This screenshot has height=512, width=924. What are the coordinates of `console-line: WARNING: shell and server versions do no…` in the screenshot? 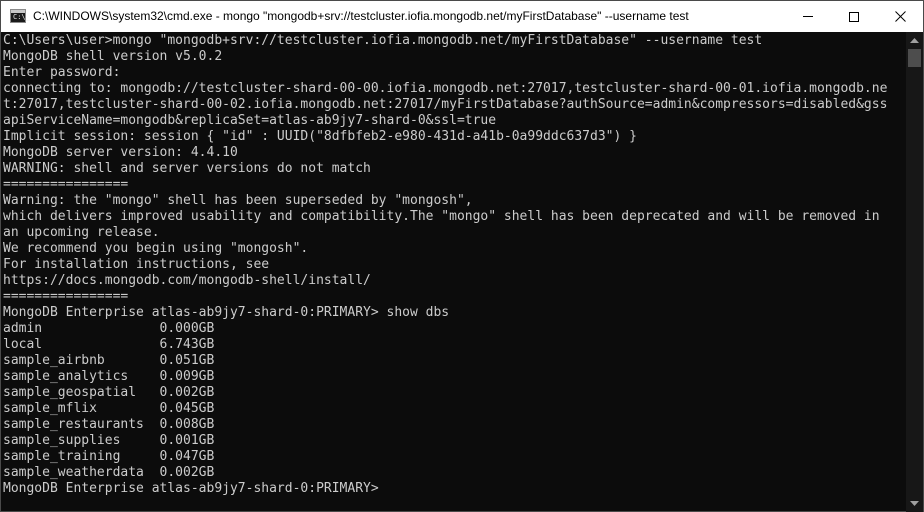 It's located at (187, 168).